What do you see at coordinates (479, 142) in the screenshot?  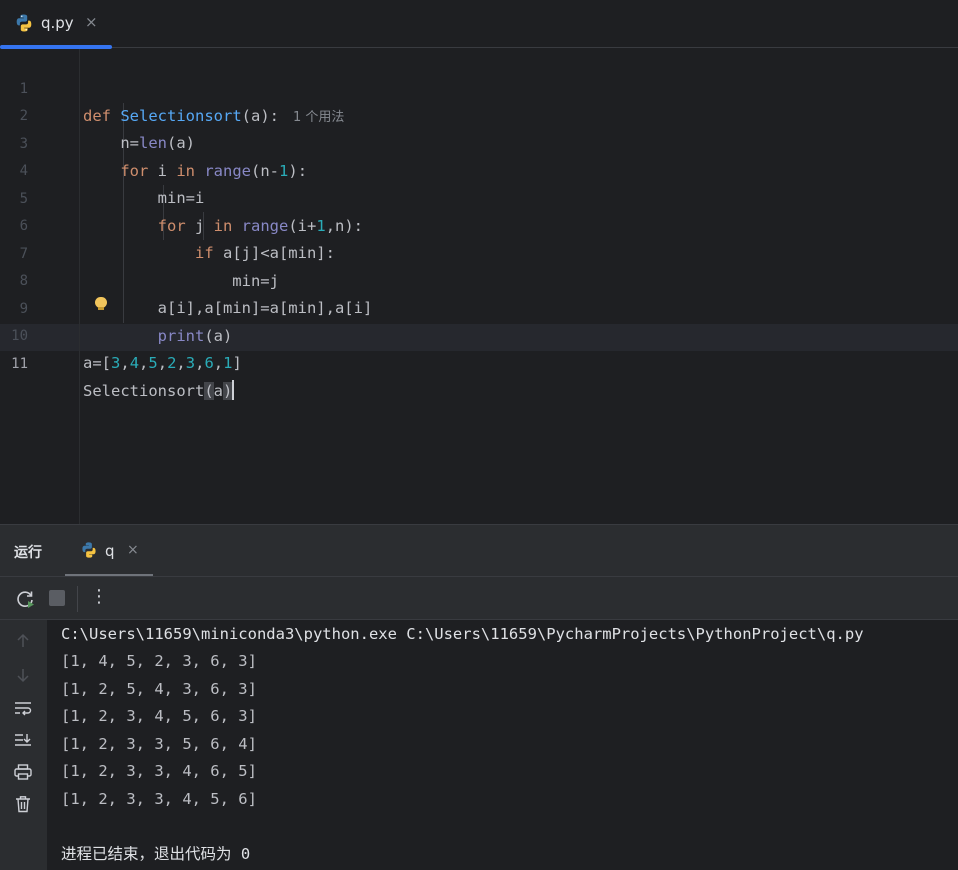 I see `code-line-3: 3 for i in range(n-1):` at bounding box center [479, 142].